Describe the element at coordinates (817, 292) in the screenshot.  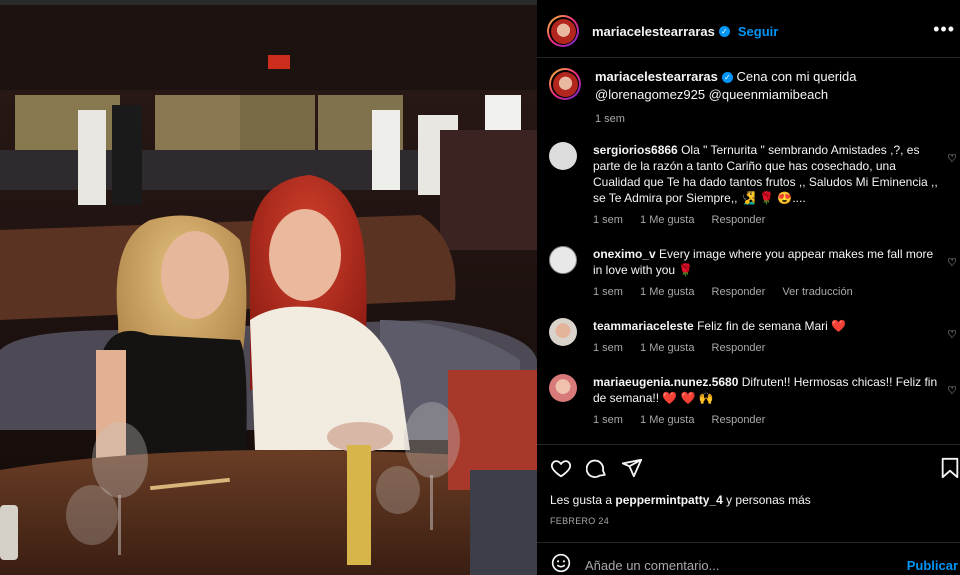
I see `see-translation-button: Ver traducción` at that location.